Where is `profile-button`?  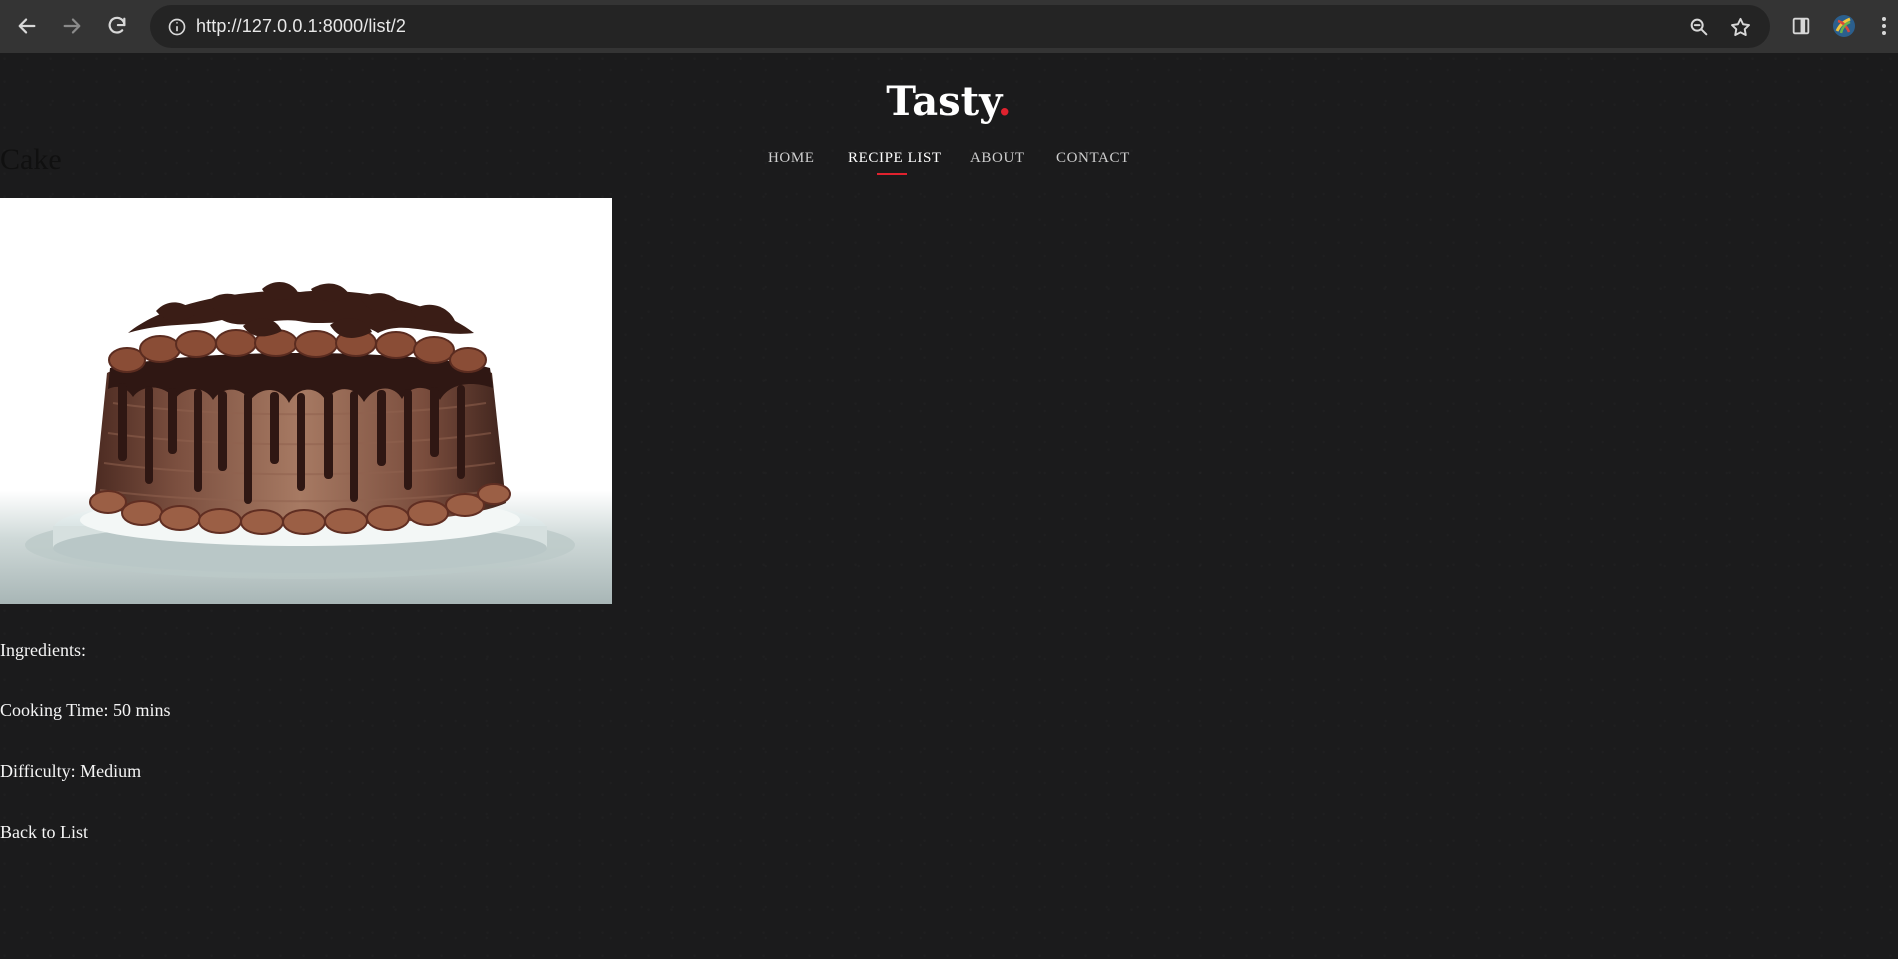
profile-button is located at coordinates (1844, 26).